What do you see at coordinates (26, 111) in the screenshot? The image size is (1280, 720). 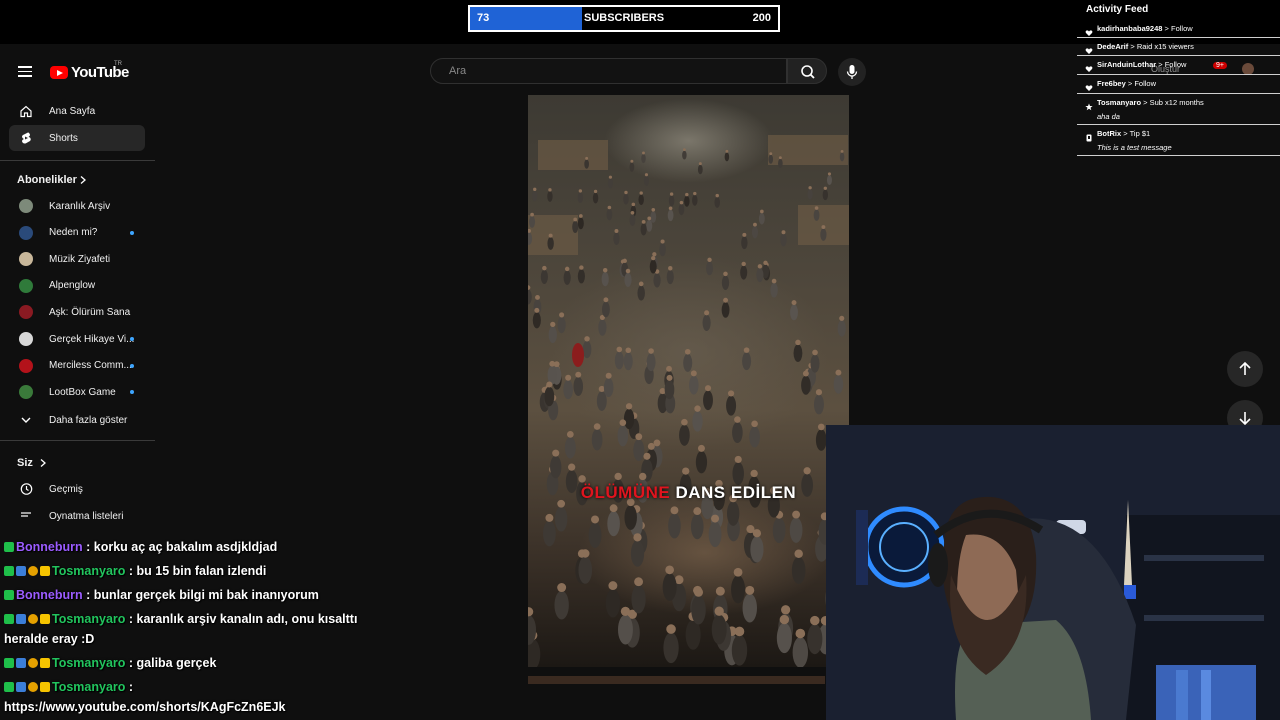 I see `home-icon` at bounding box center [26, 111].